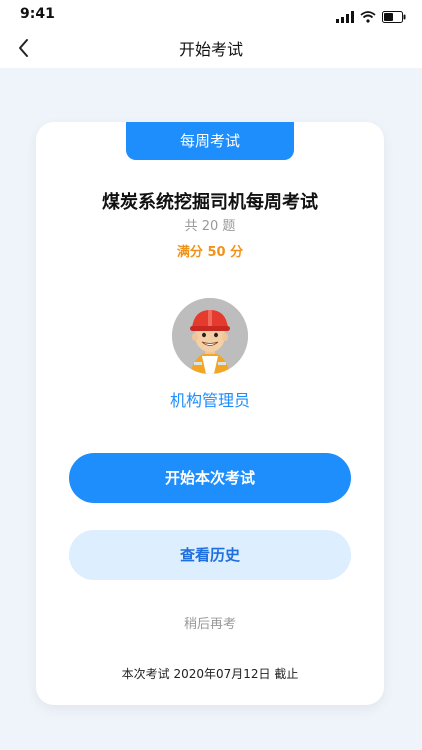  What do you see at coordinates (210, 226) in the screenshot?
I see `question-count: 共 20 题` at bounding box center [210, 226].